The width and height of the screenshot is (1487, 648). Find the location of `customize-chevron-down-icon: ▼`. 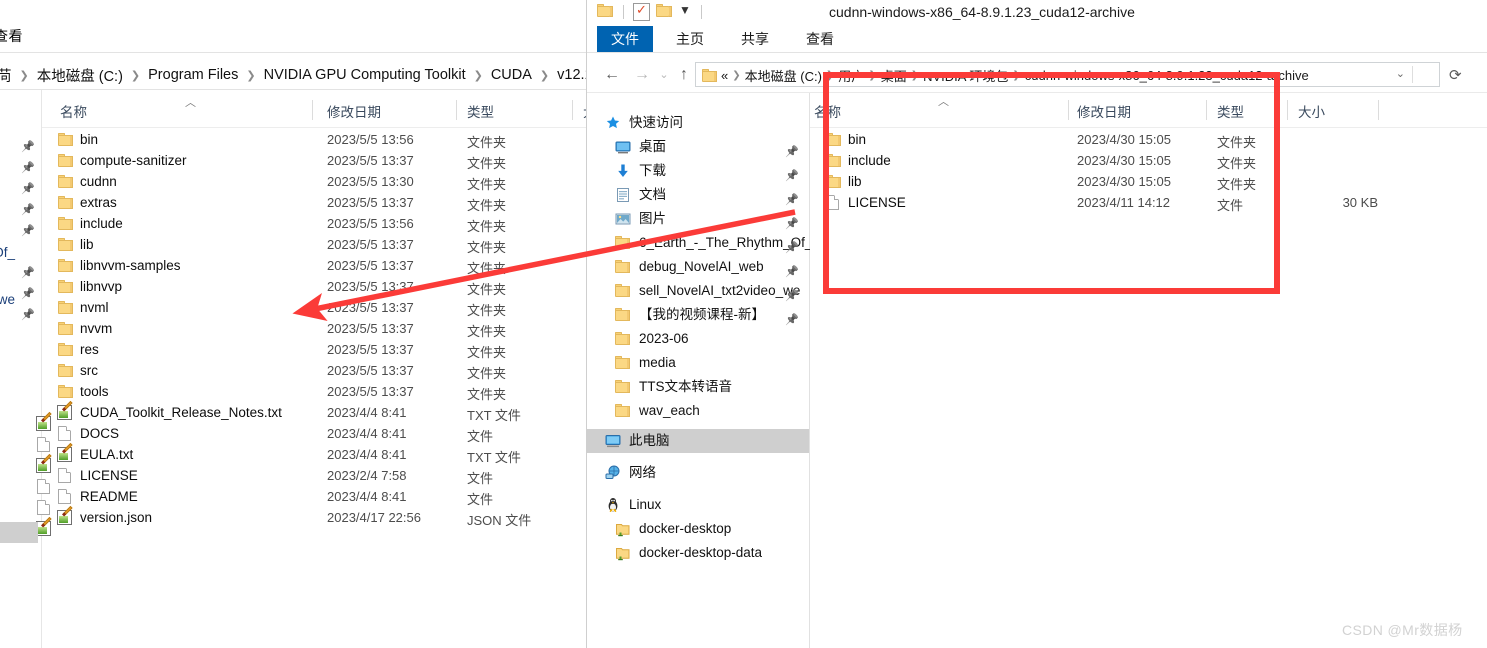

customize-chevron-down-icon: ▼ is located at coordinates (685, 10).